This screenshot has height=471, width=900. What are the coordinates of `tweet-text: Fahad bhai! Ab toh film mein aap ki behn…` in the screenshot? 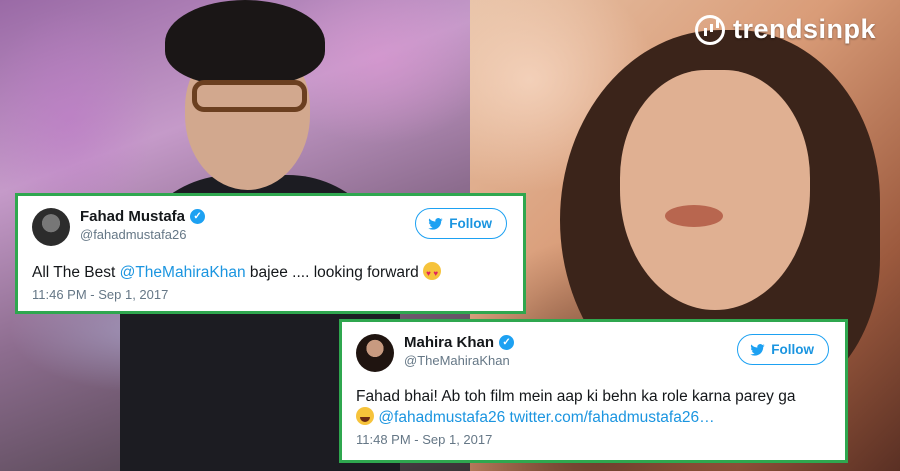 It's located at (592, 407).